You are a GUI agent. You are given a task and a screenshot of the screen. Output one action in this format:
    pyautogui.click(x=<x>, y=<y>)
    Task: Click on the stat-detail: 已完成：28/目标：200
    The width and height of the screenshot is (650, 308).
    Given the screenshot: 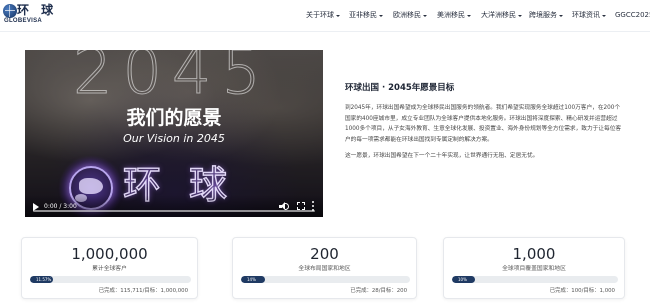 What is the action you would take?
    pyautogui.click(x=378, y=291)
    